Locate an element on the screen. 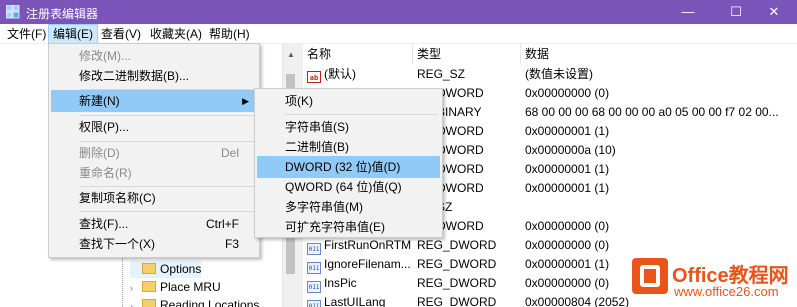 The width and height of the screenshot is (797, 307). value-name-cell: 011 LastUILang is located at coordinates (360, 300).